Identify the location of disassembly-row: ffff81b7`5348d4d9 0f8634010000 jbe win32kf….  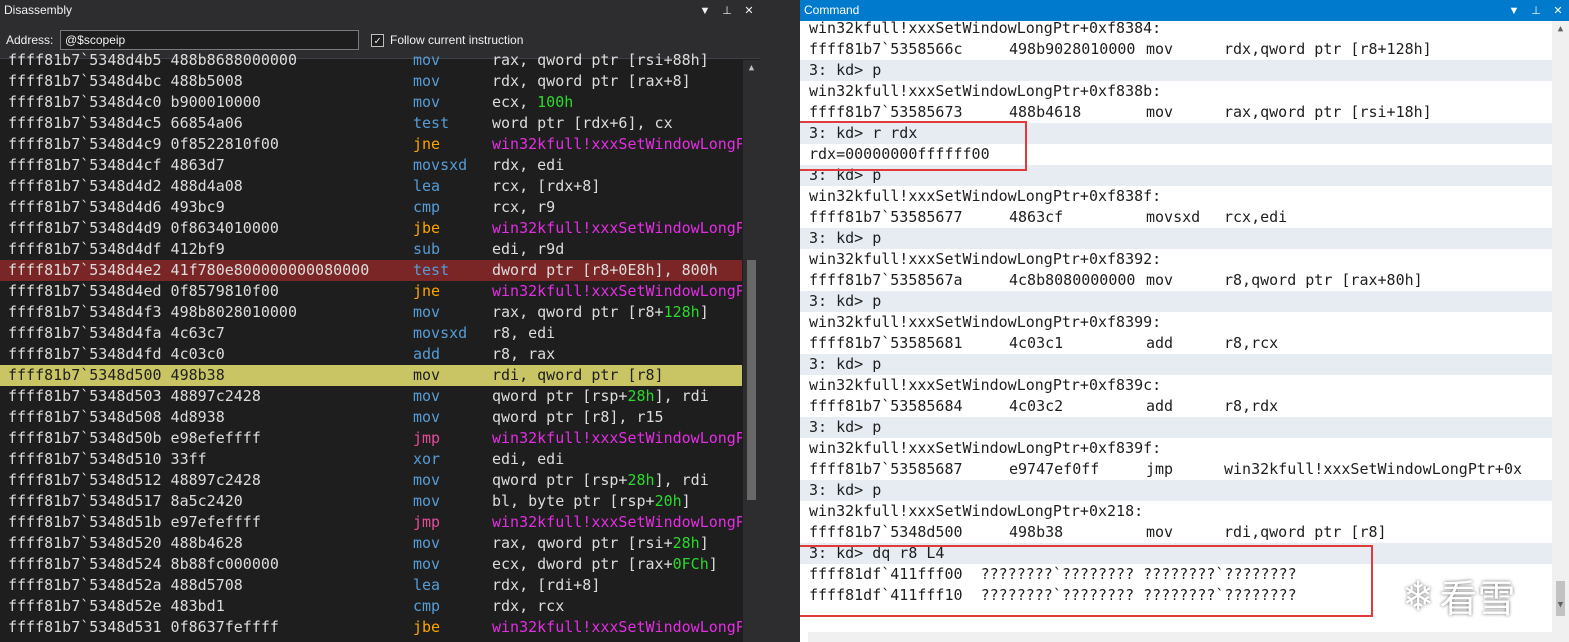
(371, 228).